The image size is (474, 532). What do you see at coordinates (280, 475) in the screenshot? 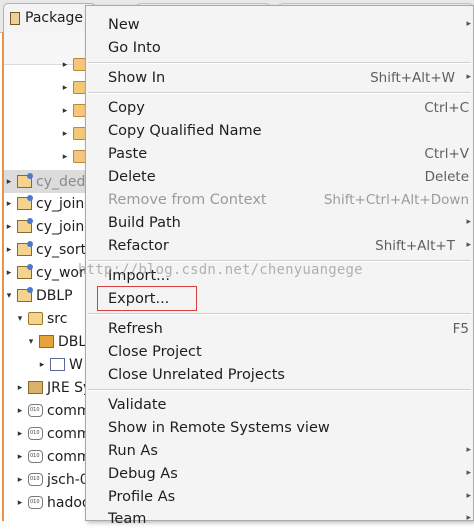
I see `menu-item-debug-as: Debug As ▸` at bounding box center [280, 475].